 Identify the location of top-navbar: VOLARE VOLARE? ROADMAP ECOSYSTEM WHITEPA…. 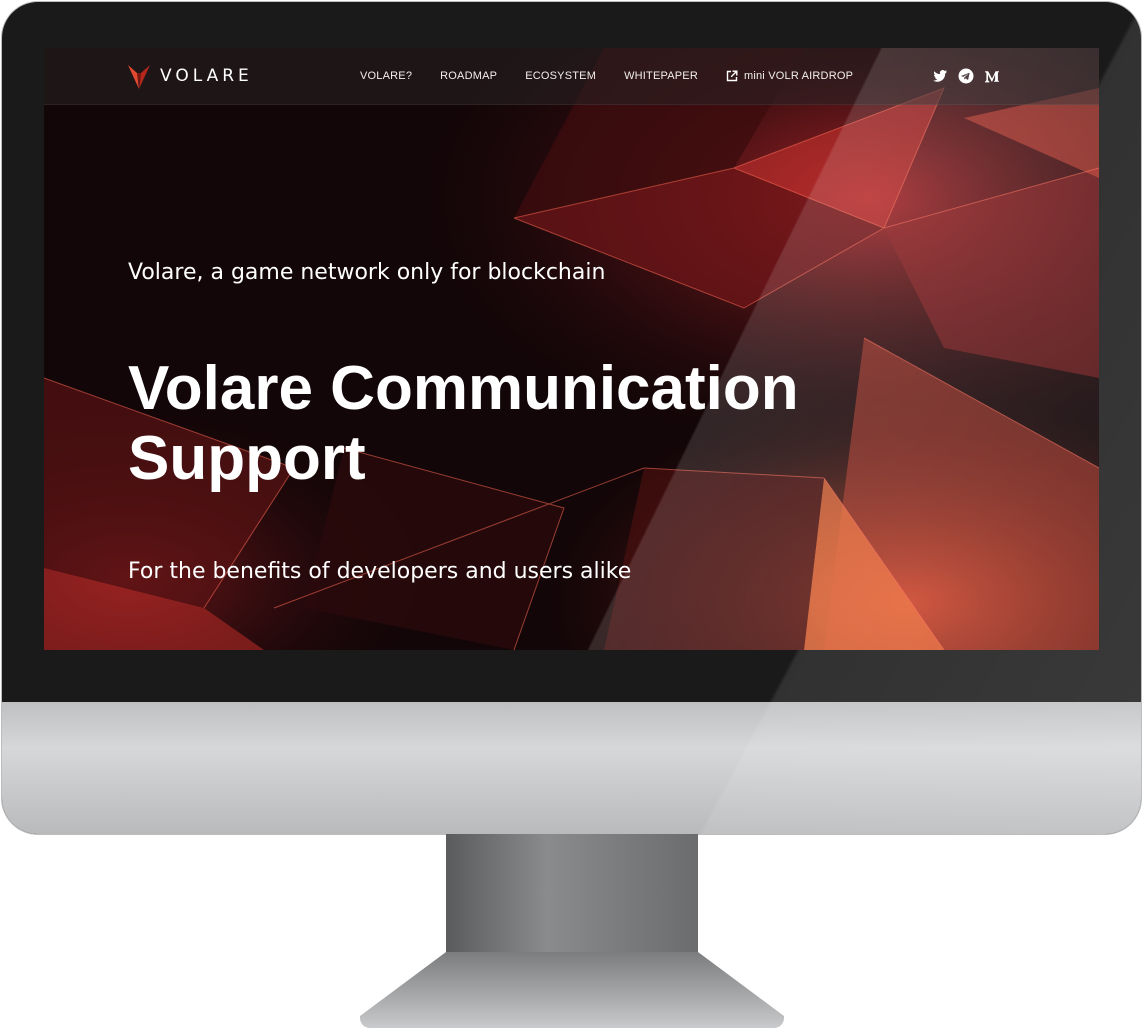
(571, 76).